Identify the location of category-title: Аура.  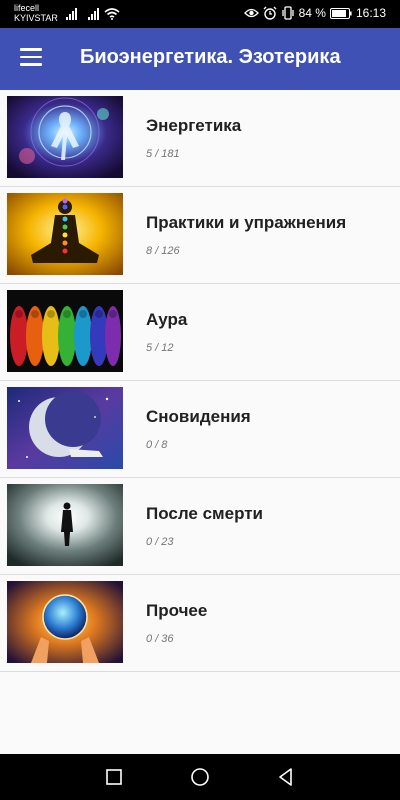
(167, 319).